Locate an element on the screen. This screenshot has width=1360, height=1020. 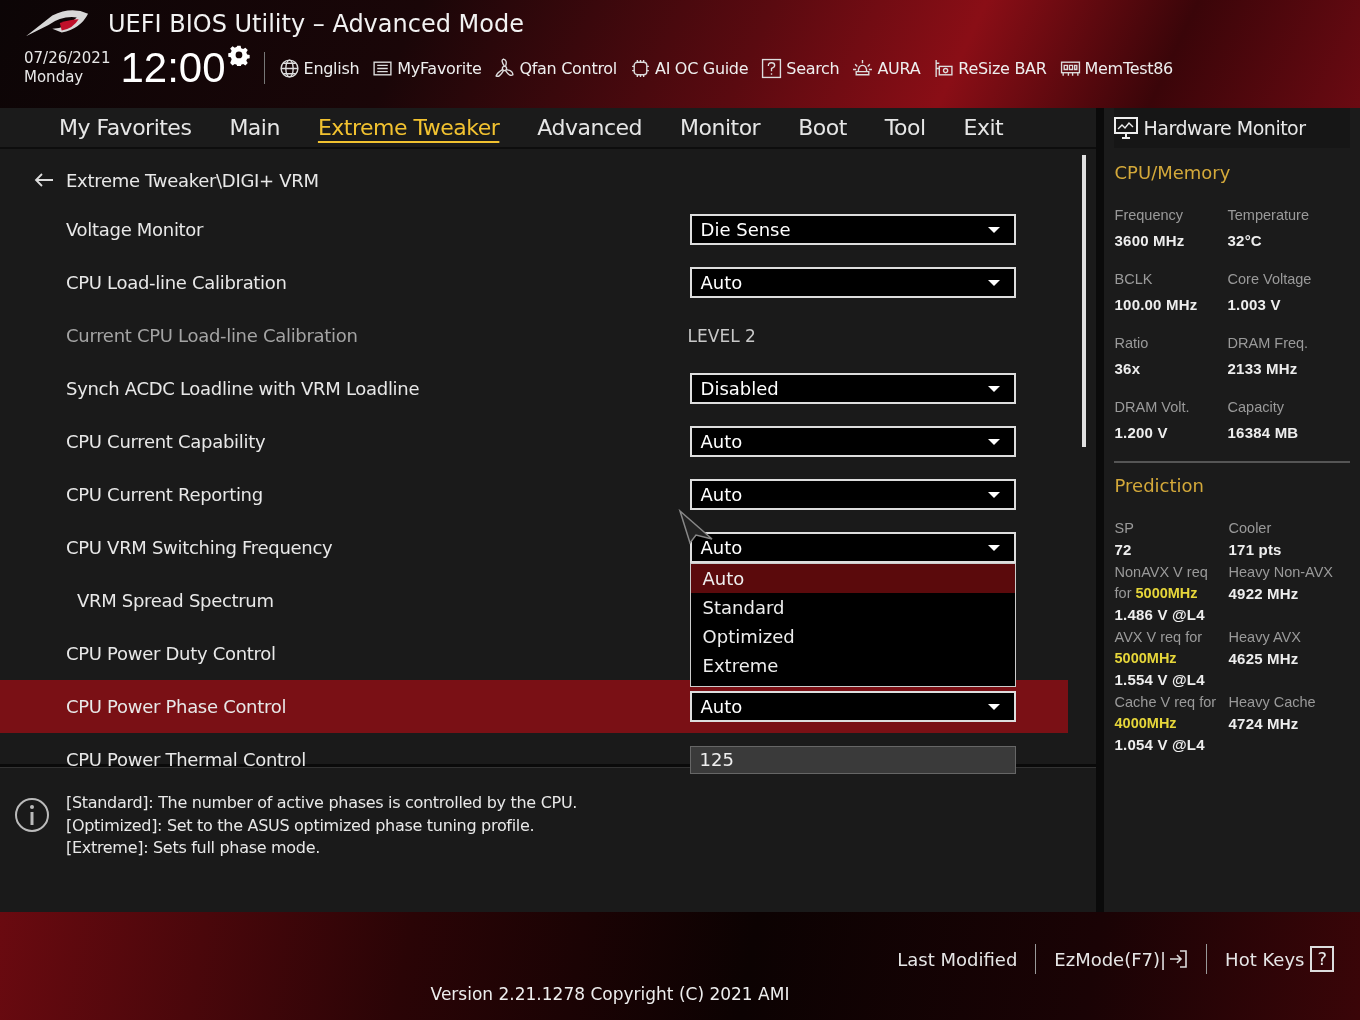
metric-label: Heavy Non-AVX is located at coordinates (1281, 572).